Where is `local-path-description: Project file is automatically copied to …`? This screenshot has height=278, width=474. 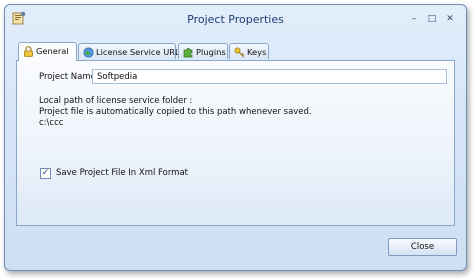
local-path-description: Project file is automatically copied to … is located at coordinates (175, 112).